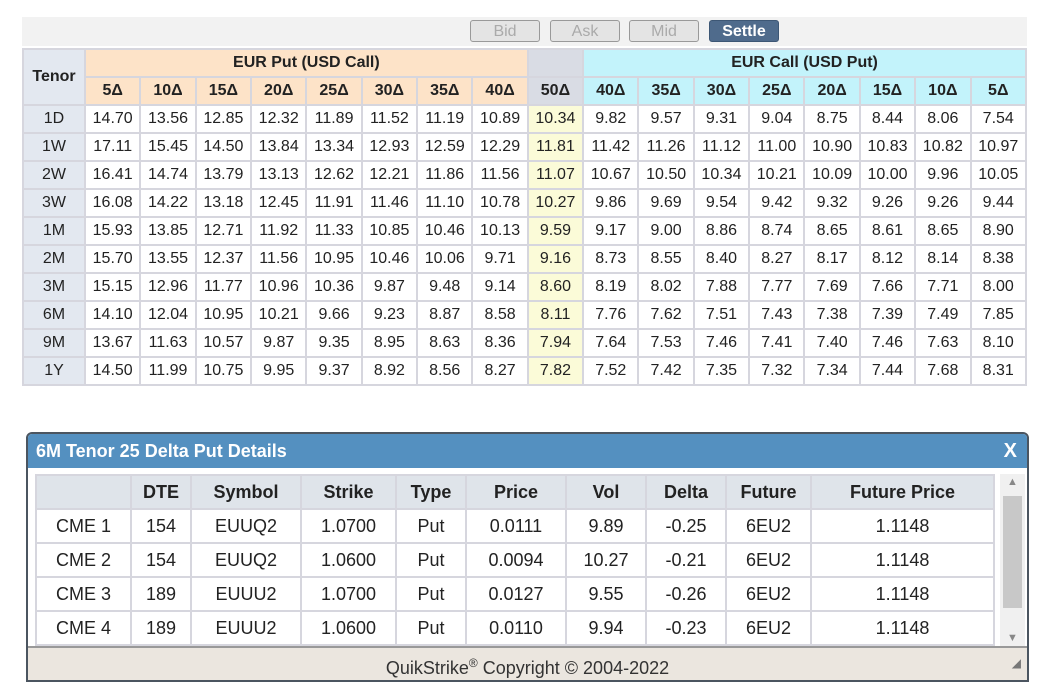  Describe the element at coordinates (445, 371) in the screenshot. I see `vol-cell: 8.56` at that location.